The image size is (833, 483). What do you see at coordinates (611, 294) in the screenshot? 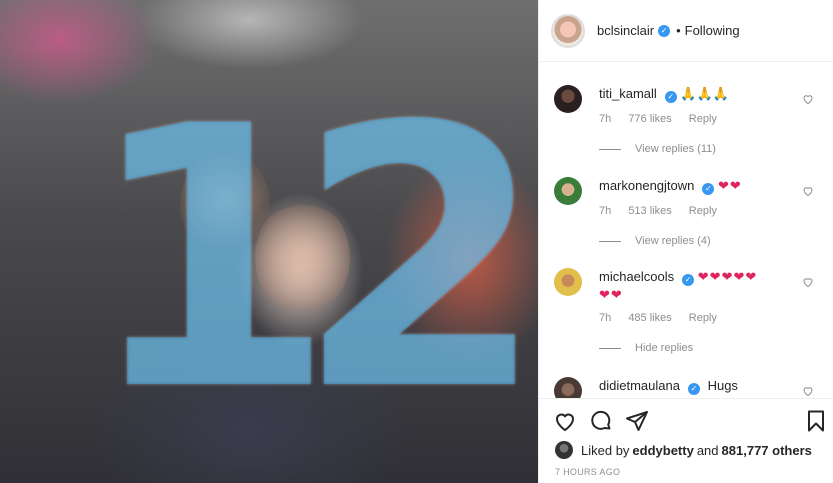
I see `comment-hearts-continued: ❤❤` at bounding box center [611, 294].